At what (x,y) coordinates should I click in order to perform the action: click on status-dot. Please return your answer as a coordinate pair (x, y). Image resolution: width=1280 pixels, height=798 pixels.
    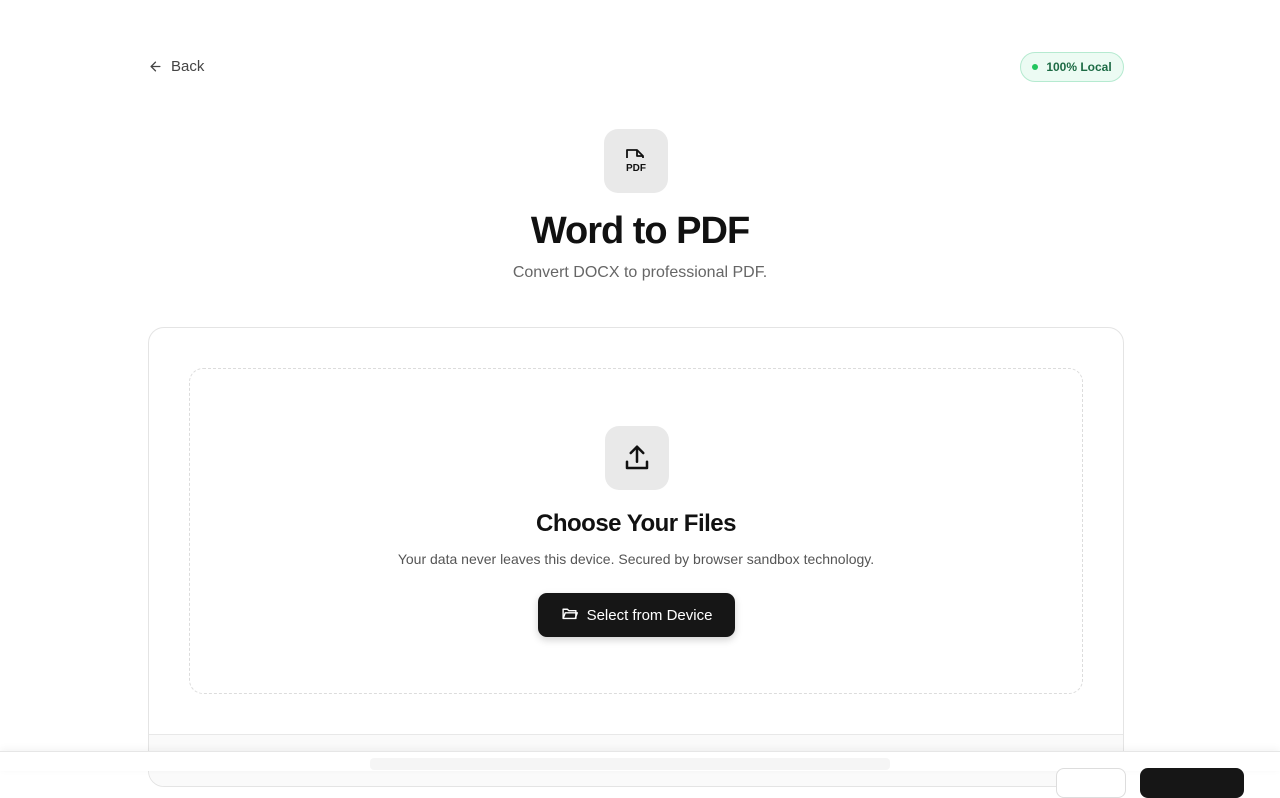
    Looking at the image, I should click on (1035, 67).